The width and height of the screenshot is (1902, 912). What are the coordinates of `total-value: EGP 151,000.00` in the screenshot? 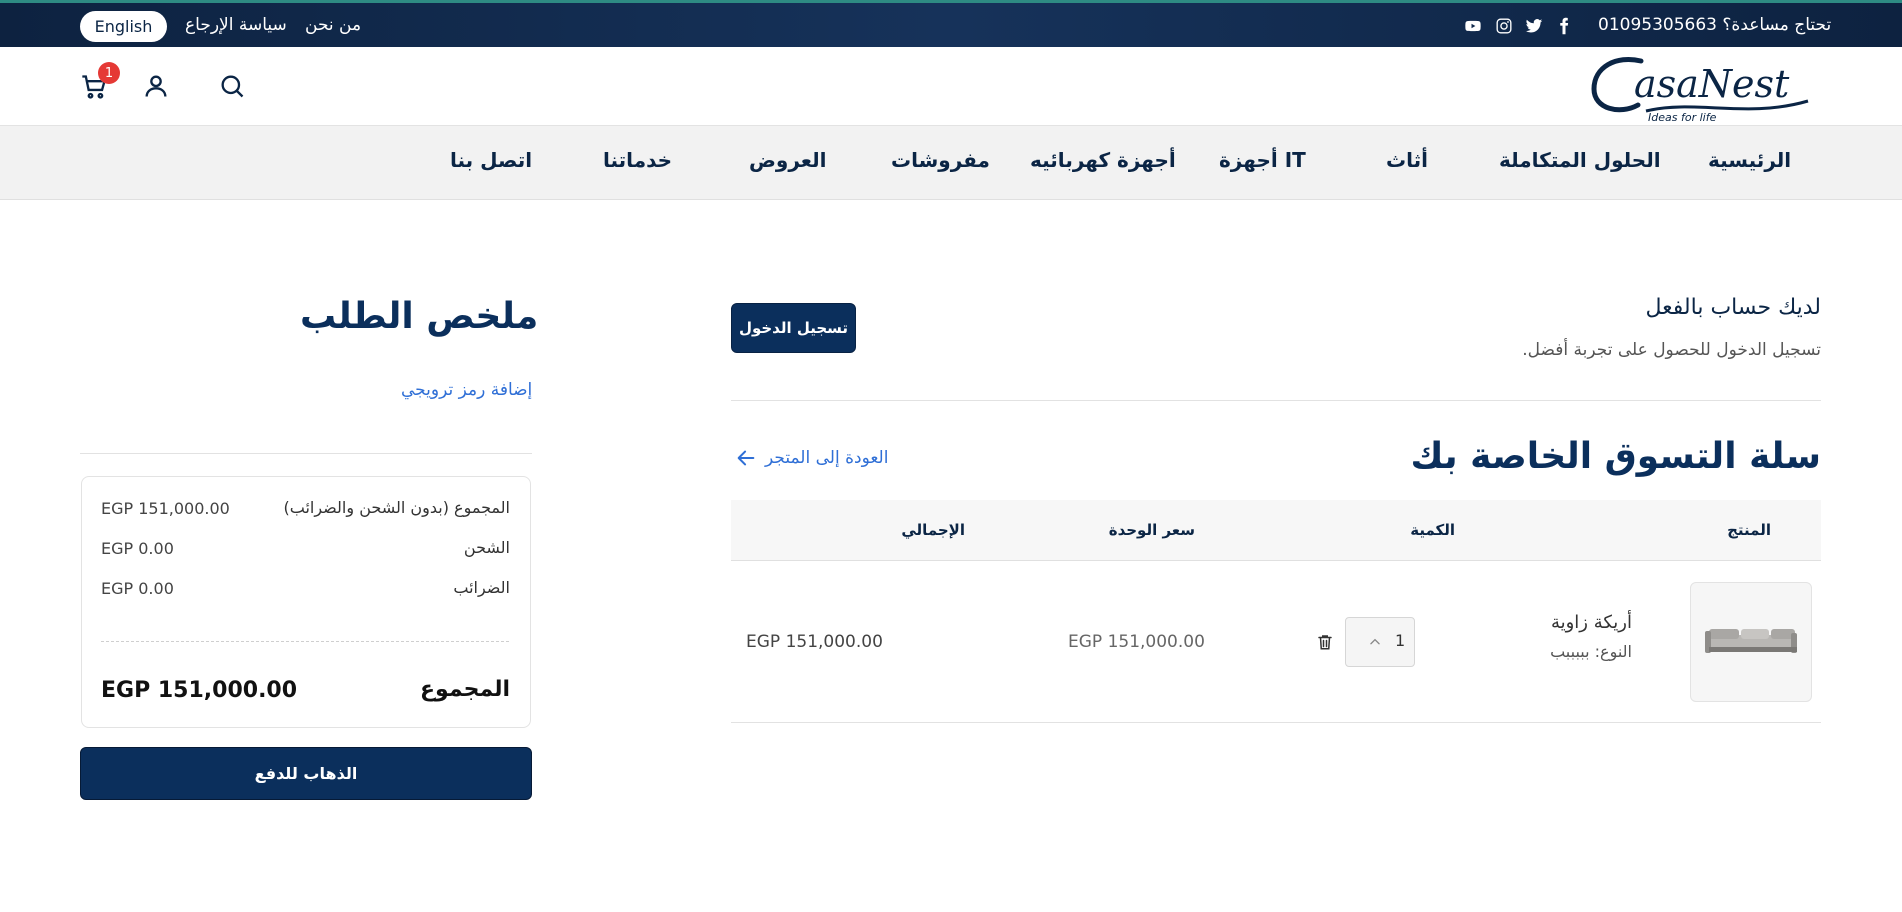 It's located at (199, 690).